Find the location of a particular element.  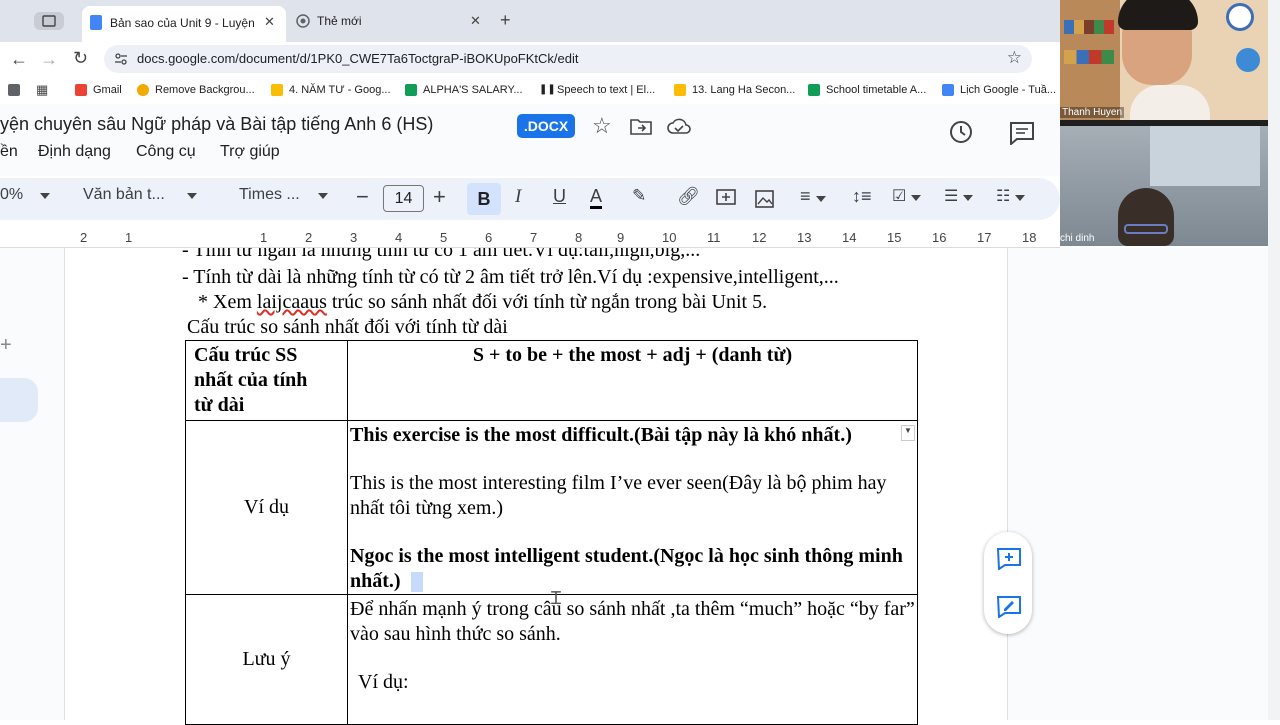

site-info-icon is located at coordinates (121, 59).